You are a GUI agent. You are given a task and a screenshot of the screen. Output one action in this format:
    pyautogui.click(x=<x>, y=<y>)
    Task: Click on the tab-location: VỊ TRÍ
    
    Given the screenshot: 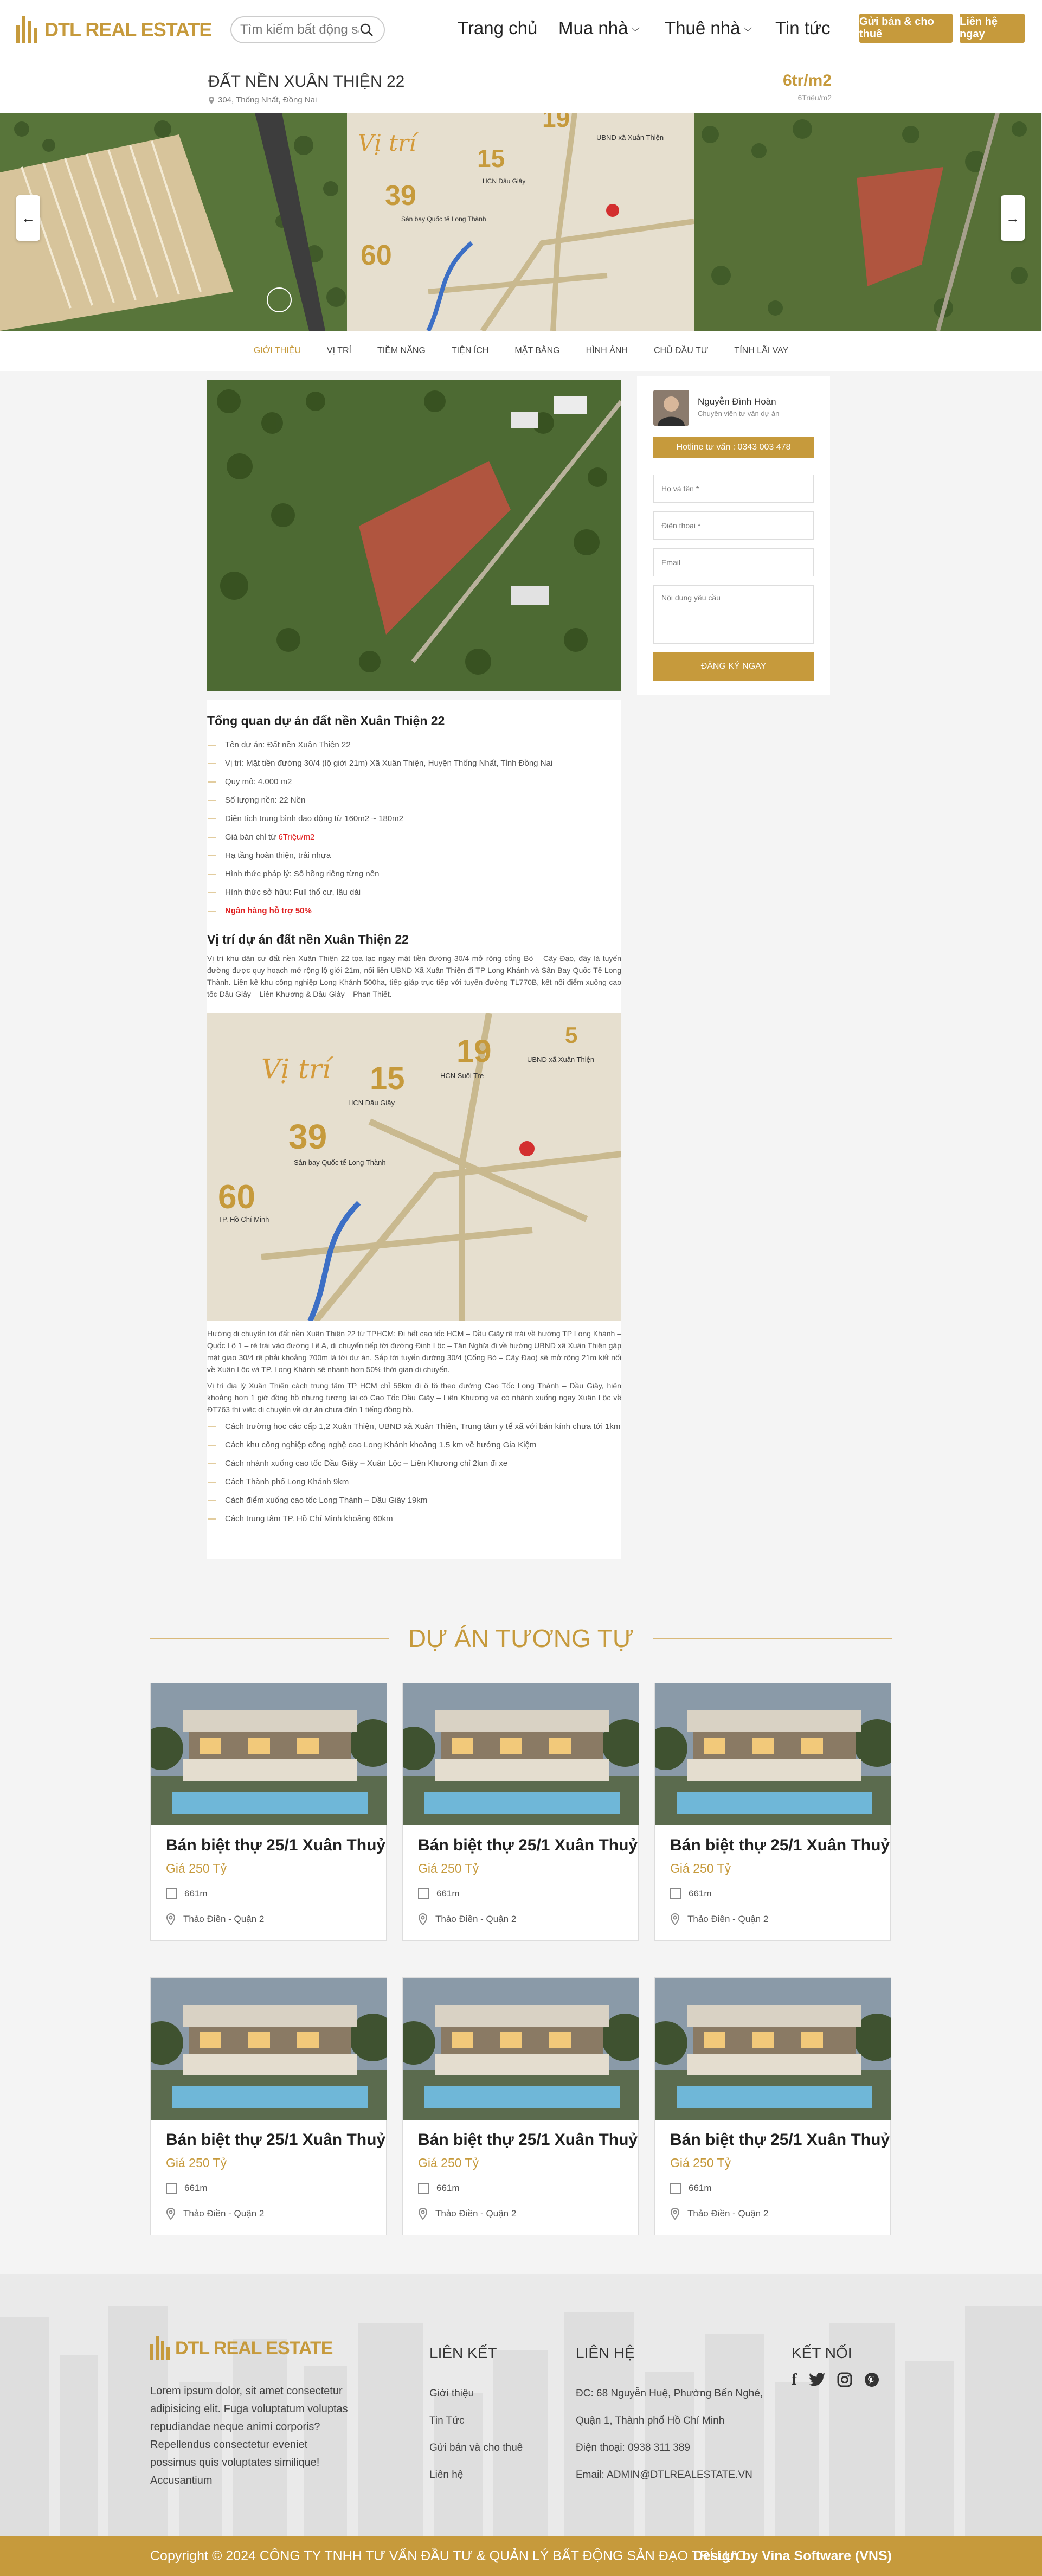 What is the action you would take?
    pyautogui.click(x=339, y=351)
    